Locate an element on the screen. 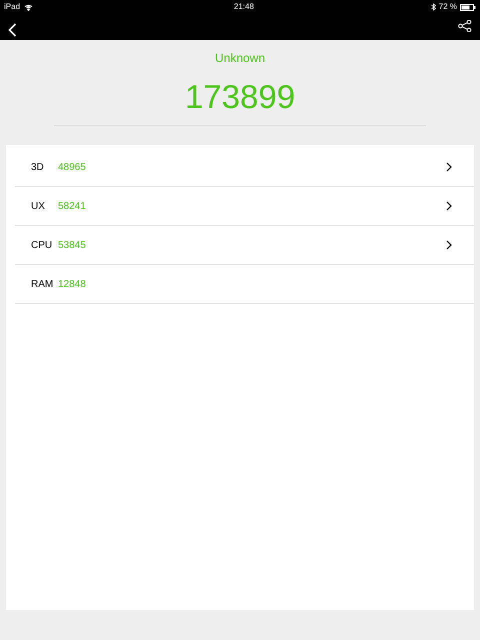  test-label: 3D is located at coordinates (38, 167).